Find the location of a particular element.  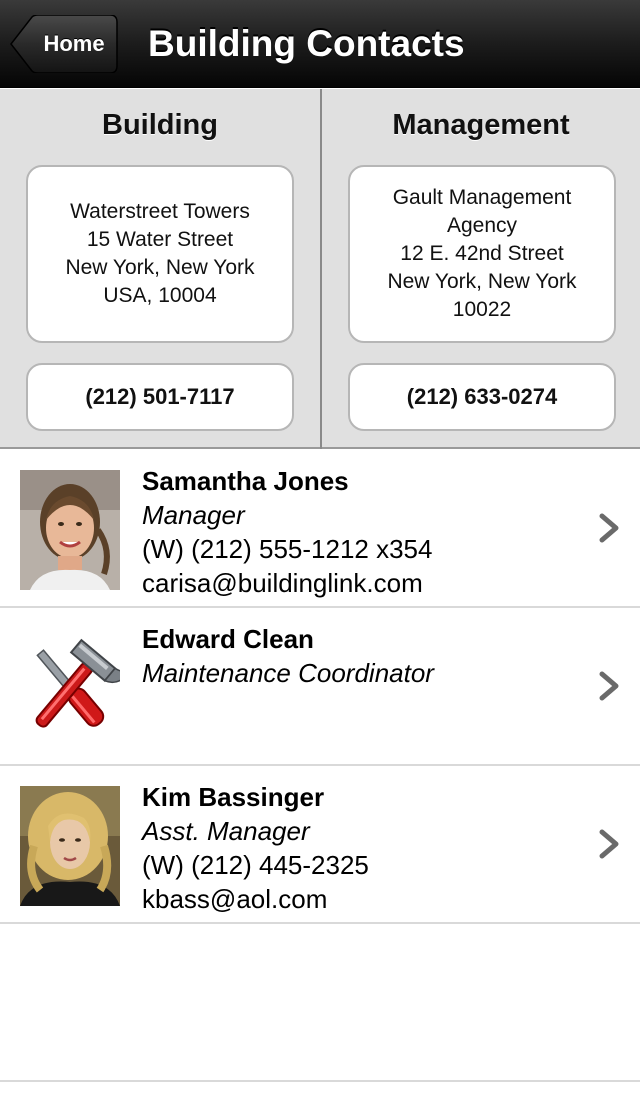

management-heading: Management is located at coordinates (481, 125).